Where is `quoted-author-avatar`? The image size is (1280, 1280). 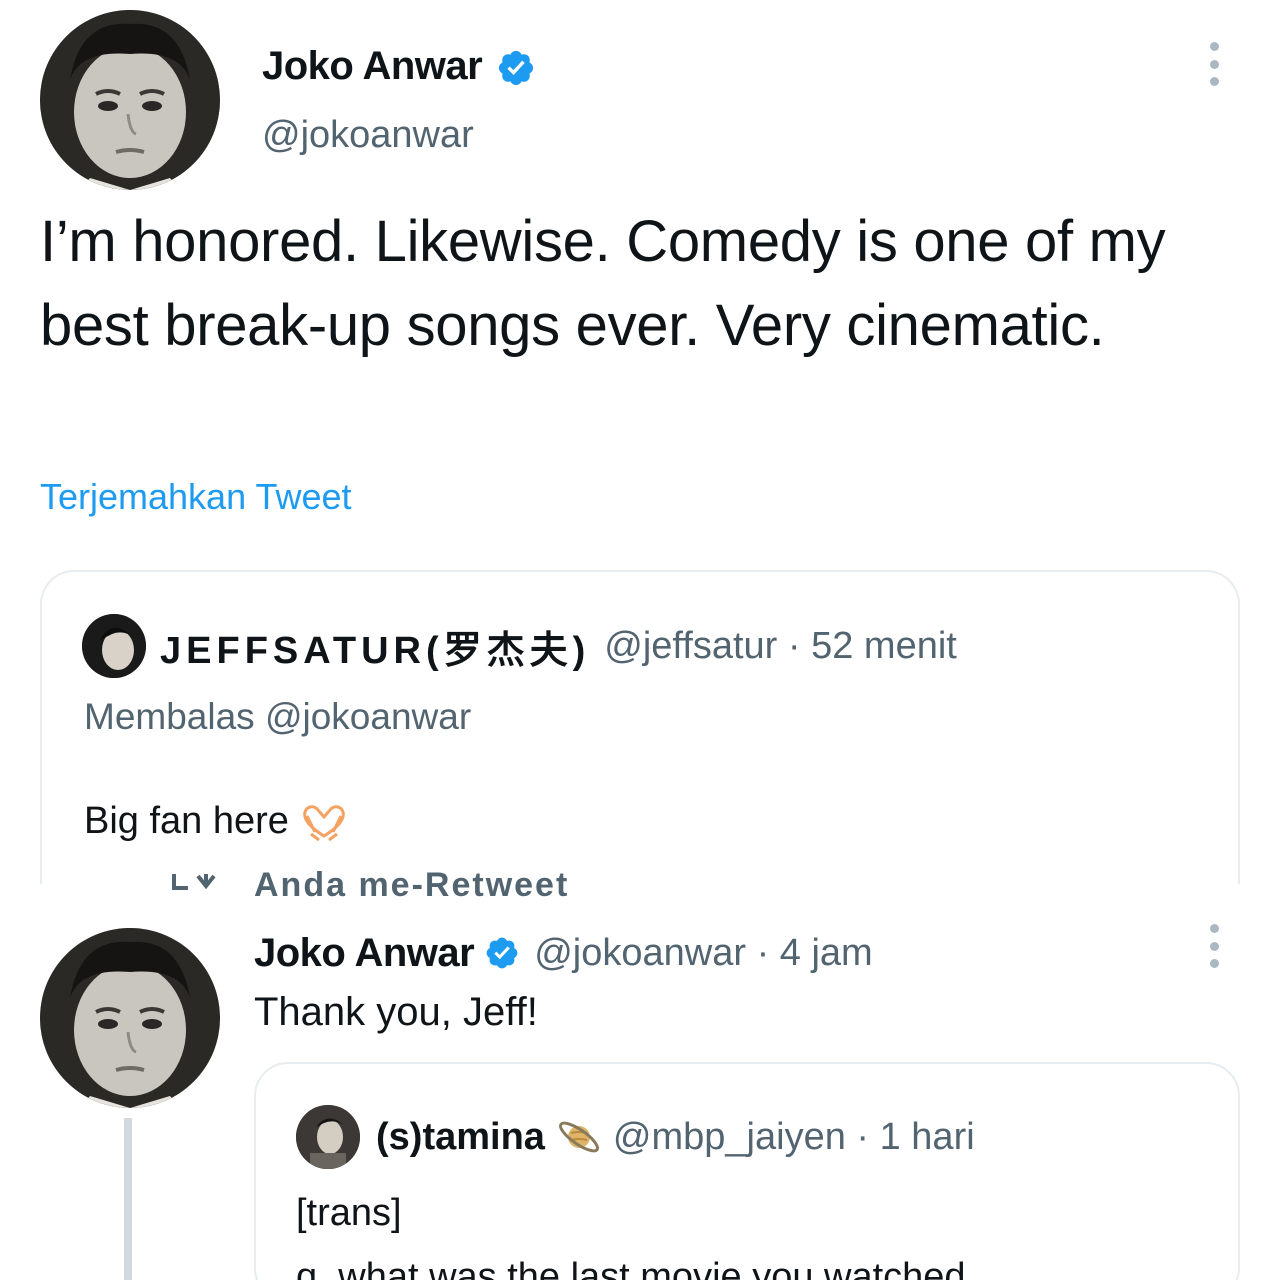
quoted-author-avatar is located at coordinates (114, 646).